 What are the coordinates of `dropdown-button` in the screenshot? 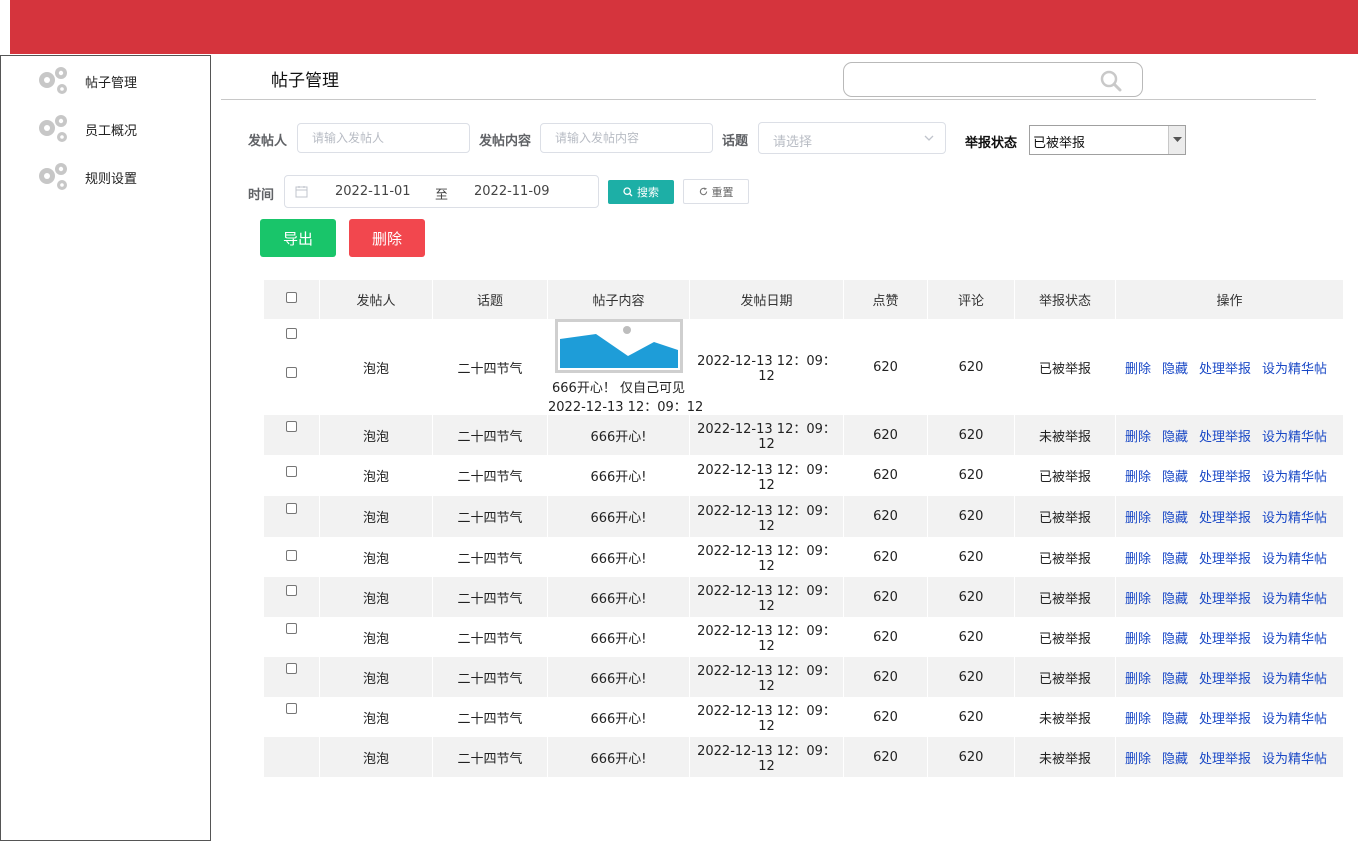 It's located at (1176, 140).